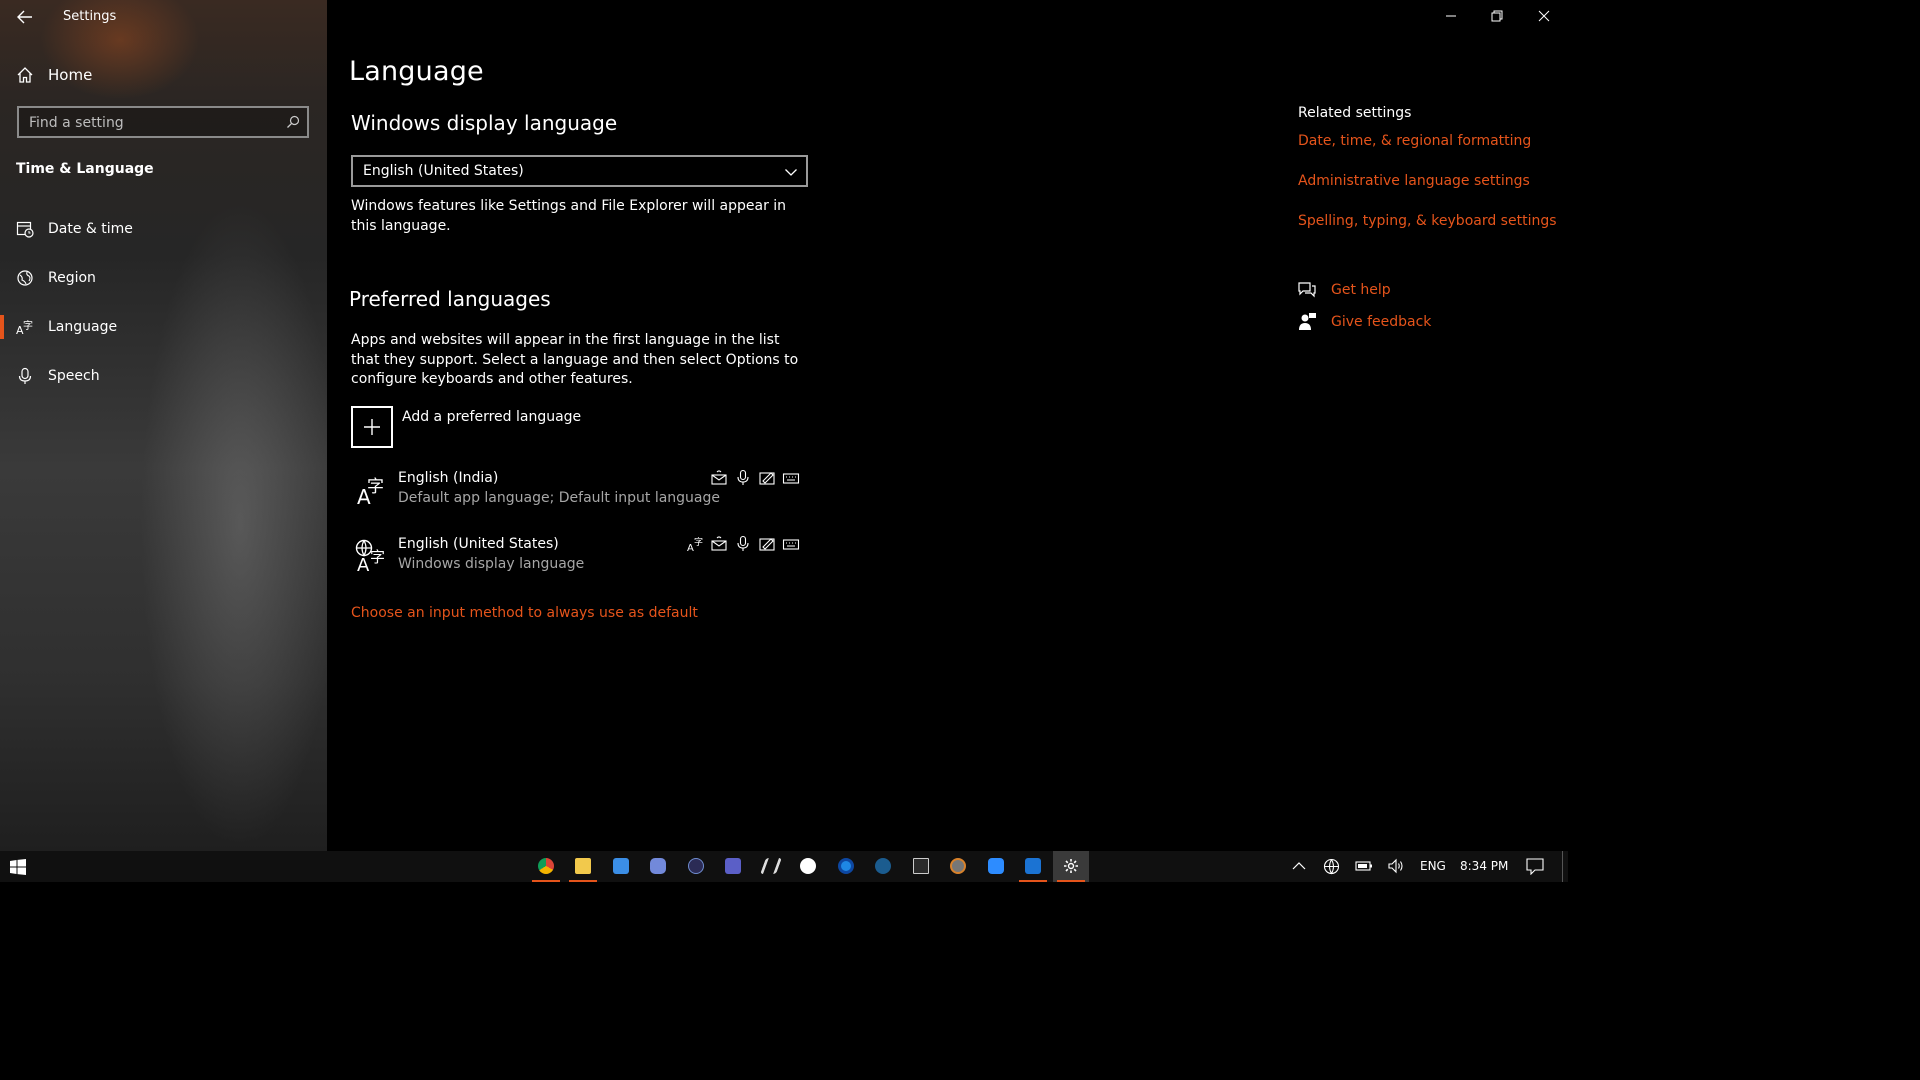 The width and height of the screenshot is (1920, 1080). I want to click on related-settings-title: Related settings, so click(1355, 113).